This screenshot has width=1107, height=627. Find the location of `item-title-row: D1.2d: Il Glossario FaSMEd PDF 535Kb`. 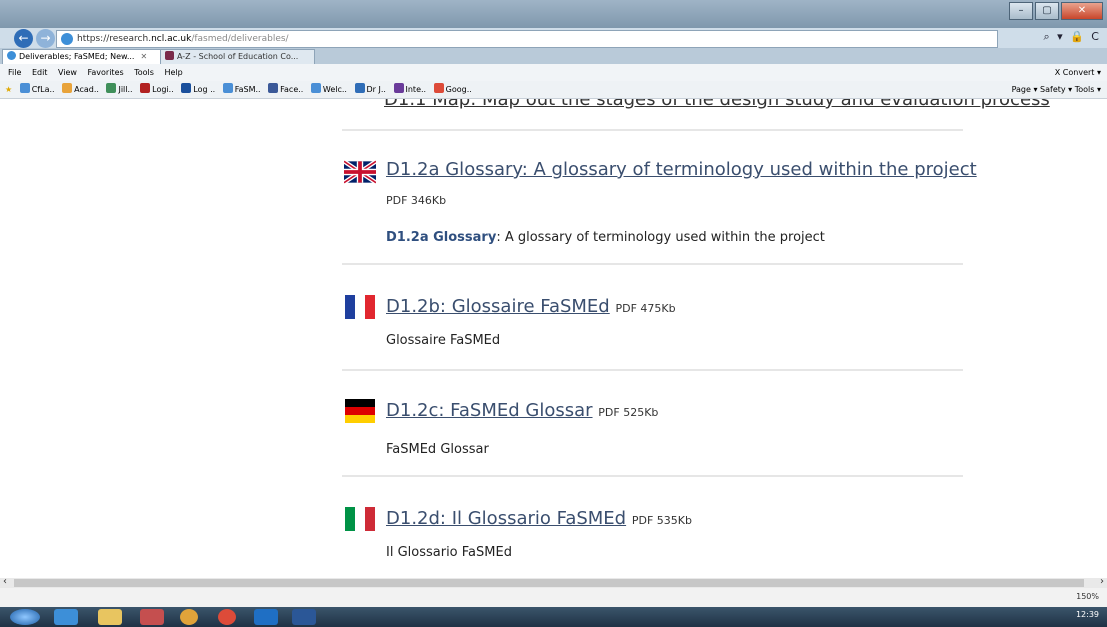

item-title-row: D1.2d: Il Glossario FaSMEd PDF 535Kb is located at coordinates (539, 518).